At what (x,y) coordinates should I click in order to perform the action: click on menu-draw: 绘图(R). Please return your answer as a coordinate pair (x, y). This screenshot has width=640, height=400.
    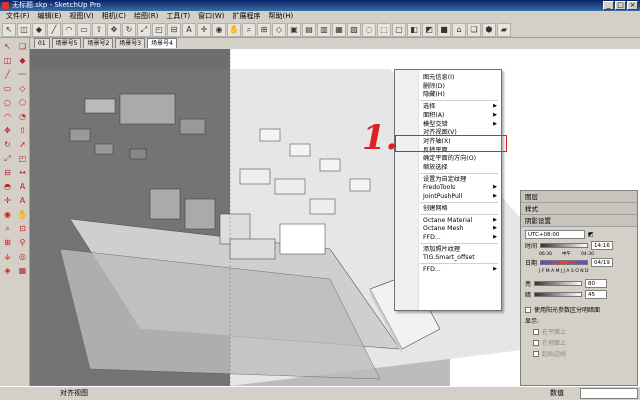
    Looking at the image, I should click on (146, 16).